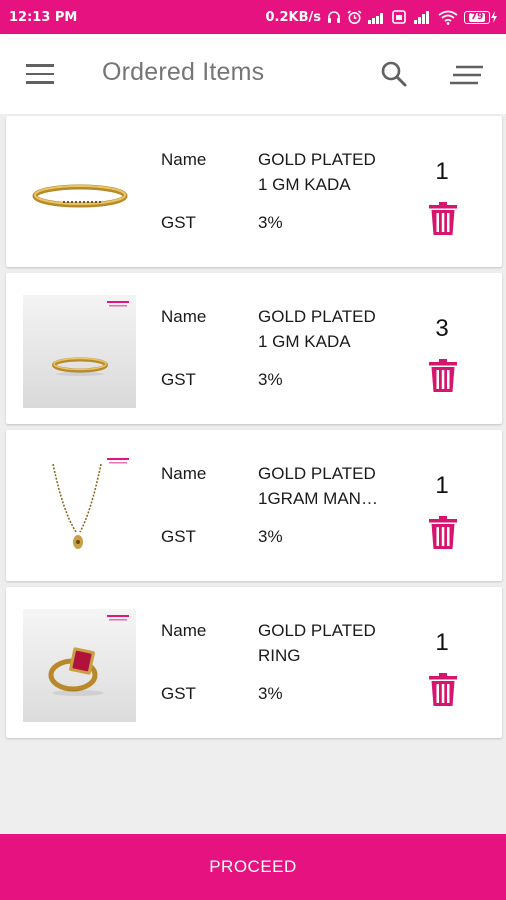 The image size is (506, 900). Describe the element at coordinates (354, 17) in the screenshot. I see `alarm-icon` at that location.